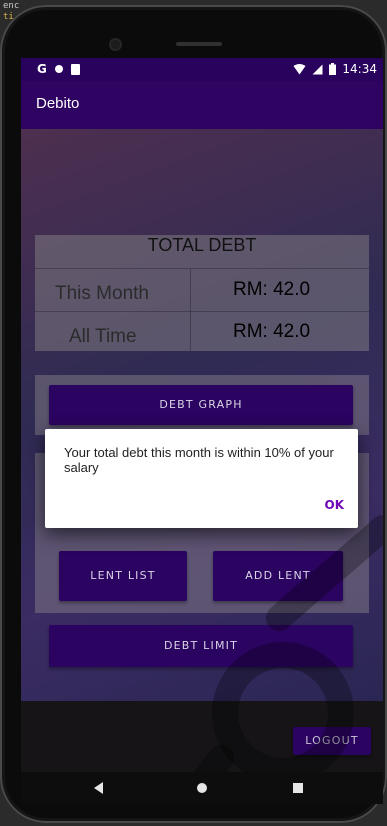  I want to click on battery-icon, so click(333, 69).